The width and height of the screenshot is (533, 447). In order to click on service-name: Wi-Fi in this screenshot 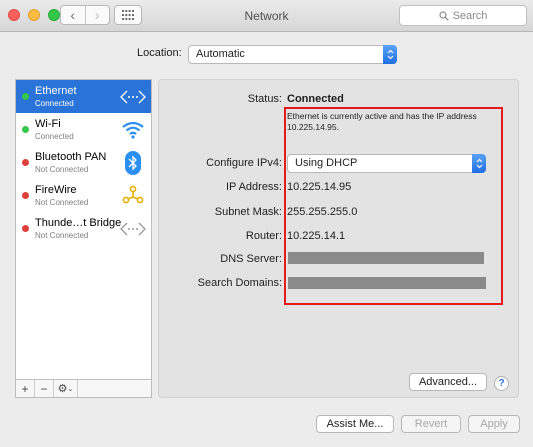, I will do `click(48, 124)`.